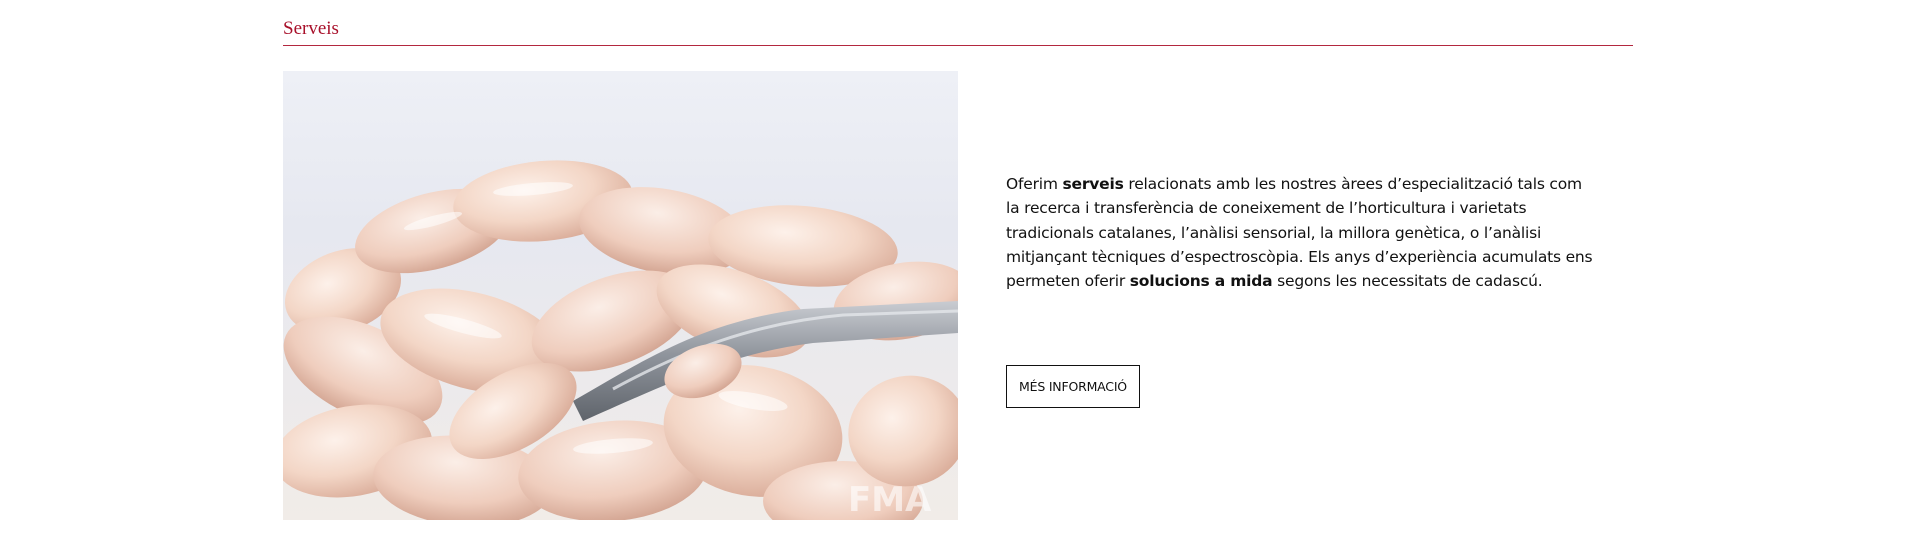 This screenshot has width=1910, height=548. What do you see at coordinates (890, 500) in the screenshot?
I see `photo-watermark: FMA` at bounding box center [890, 500].